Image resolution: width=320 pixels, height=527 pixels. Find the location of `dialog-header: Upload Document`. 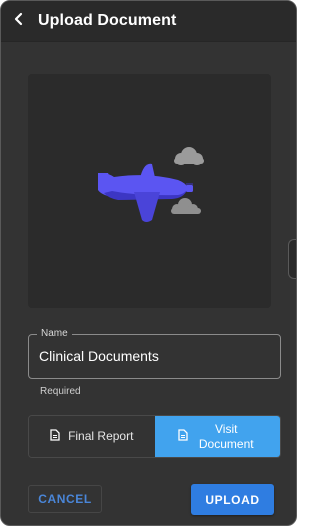

dialog-header: Upload Document is located at coordinates (148, 21).